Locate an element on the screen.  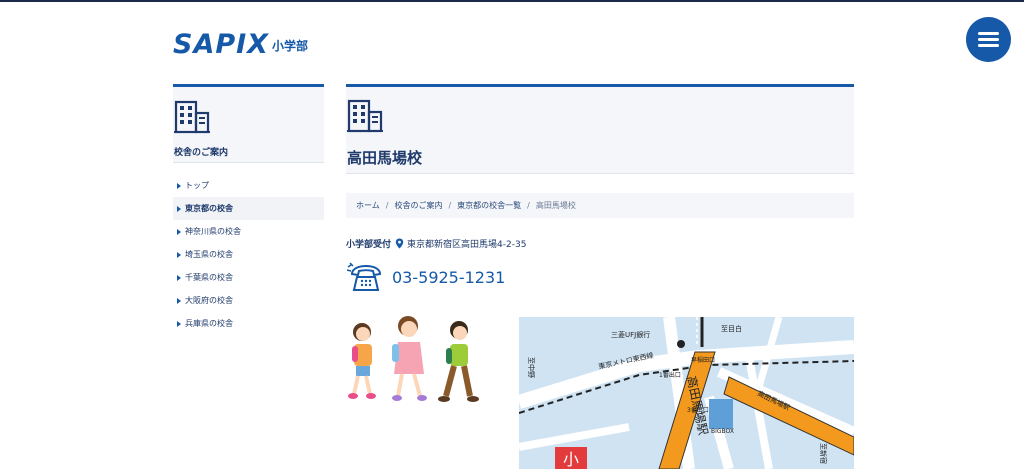
logo-mark: SAPIX is located at coordinates (221, 44).